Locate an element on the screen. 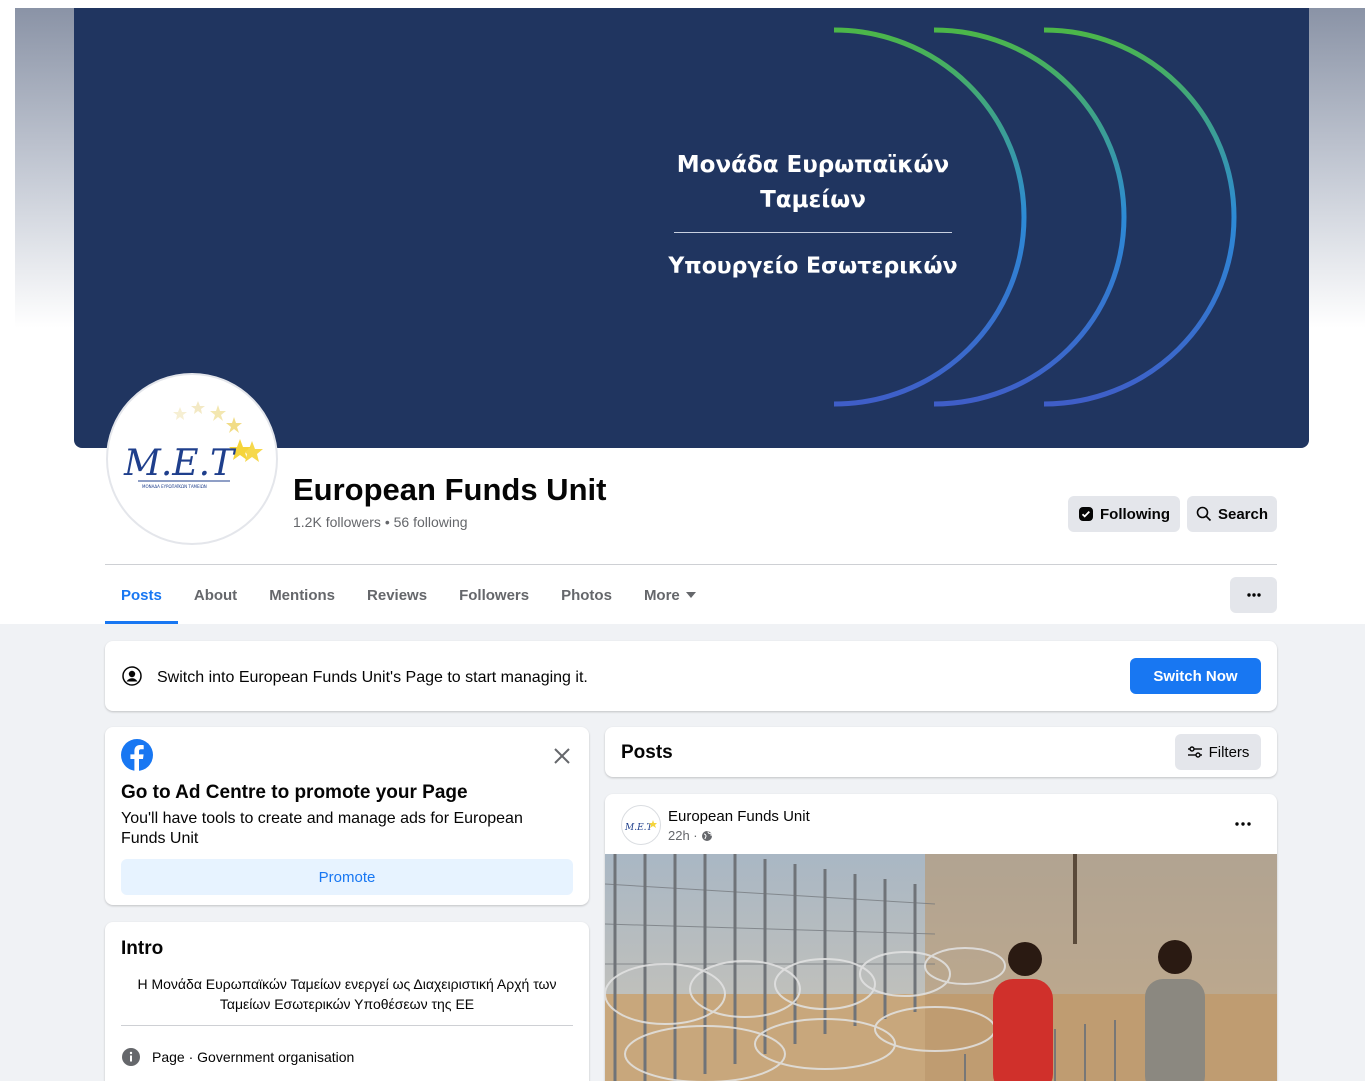 The width and height of the screenshot is (1365, 1081). caret-down-icon is located at coordinates (690, 595).